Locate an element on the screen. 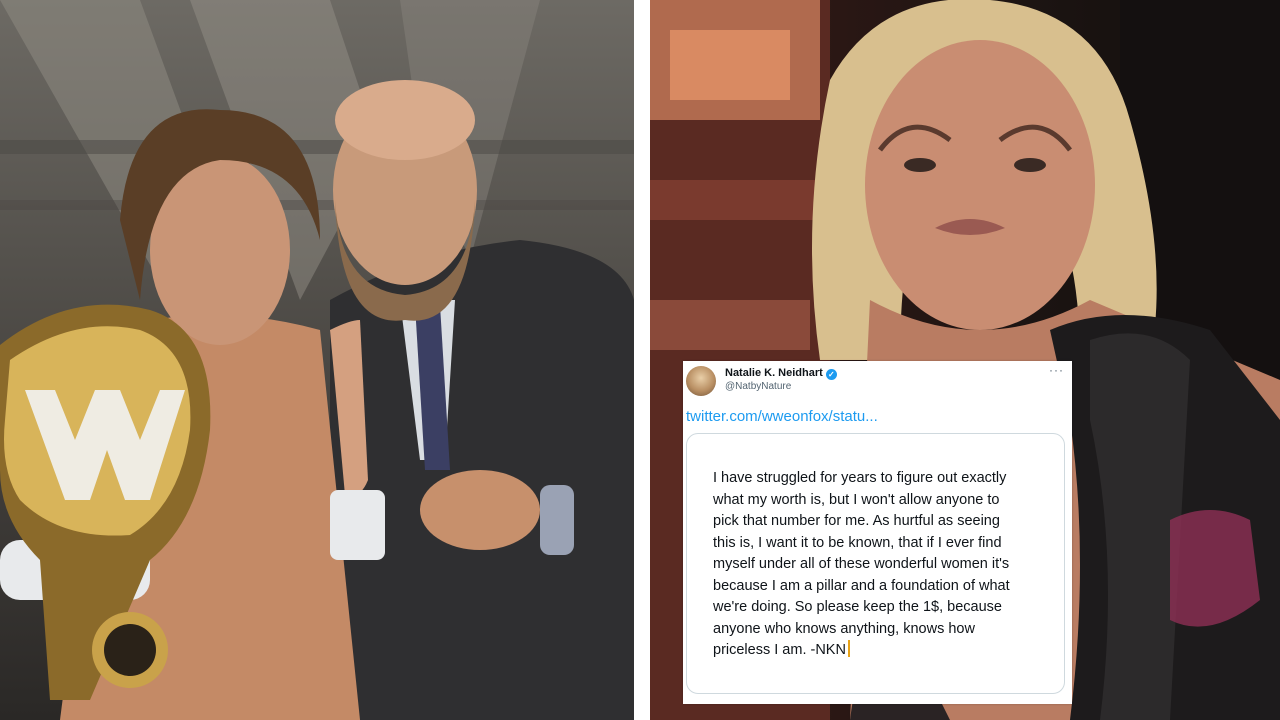 The image size is (1280, 720). quote-line-last-text: priceless I am. -NKN is located at coordinates (779, 650).